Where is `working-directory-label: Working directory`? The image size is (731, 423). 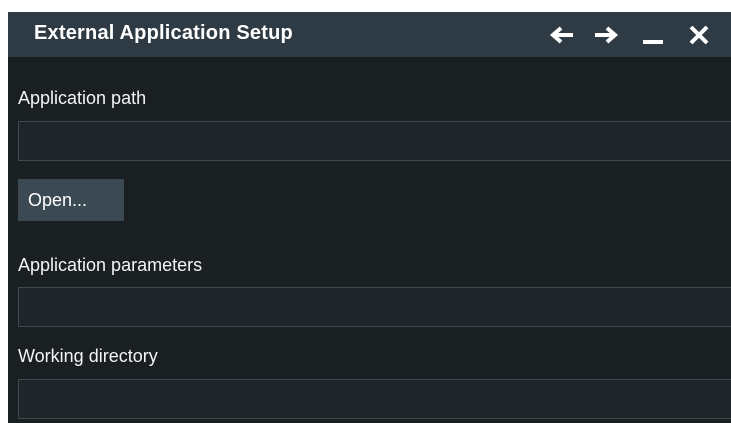 working-directory-label: Working directory is located at coordinates (88, 356).